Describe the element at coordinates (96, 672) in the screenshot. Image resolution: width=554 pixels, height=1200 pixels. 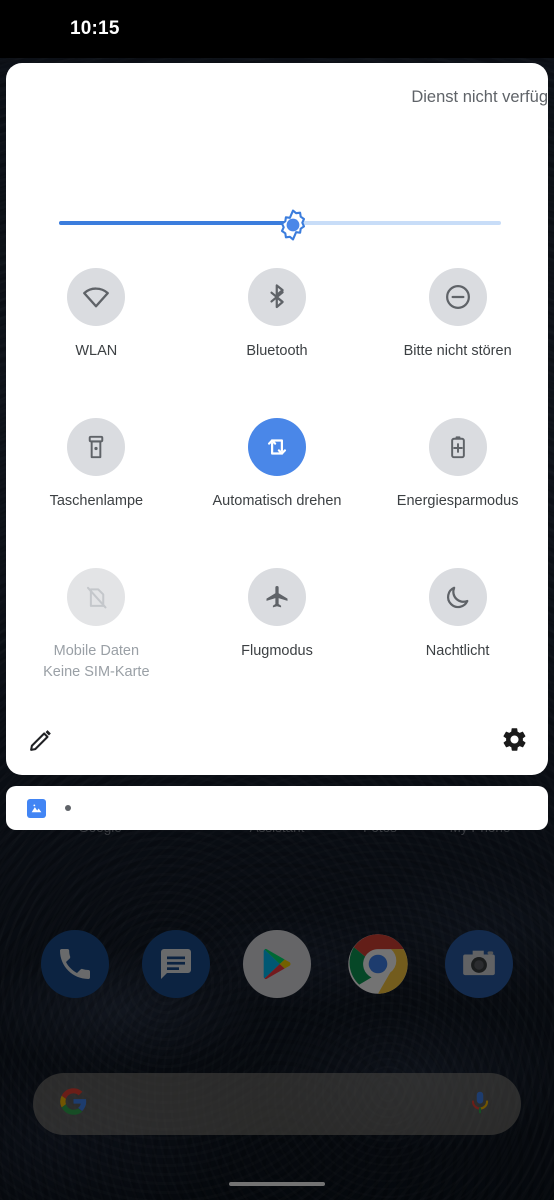
I see `tile-sublabel: Keine SIM-Karte` at that location.